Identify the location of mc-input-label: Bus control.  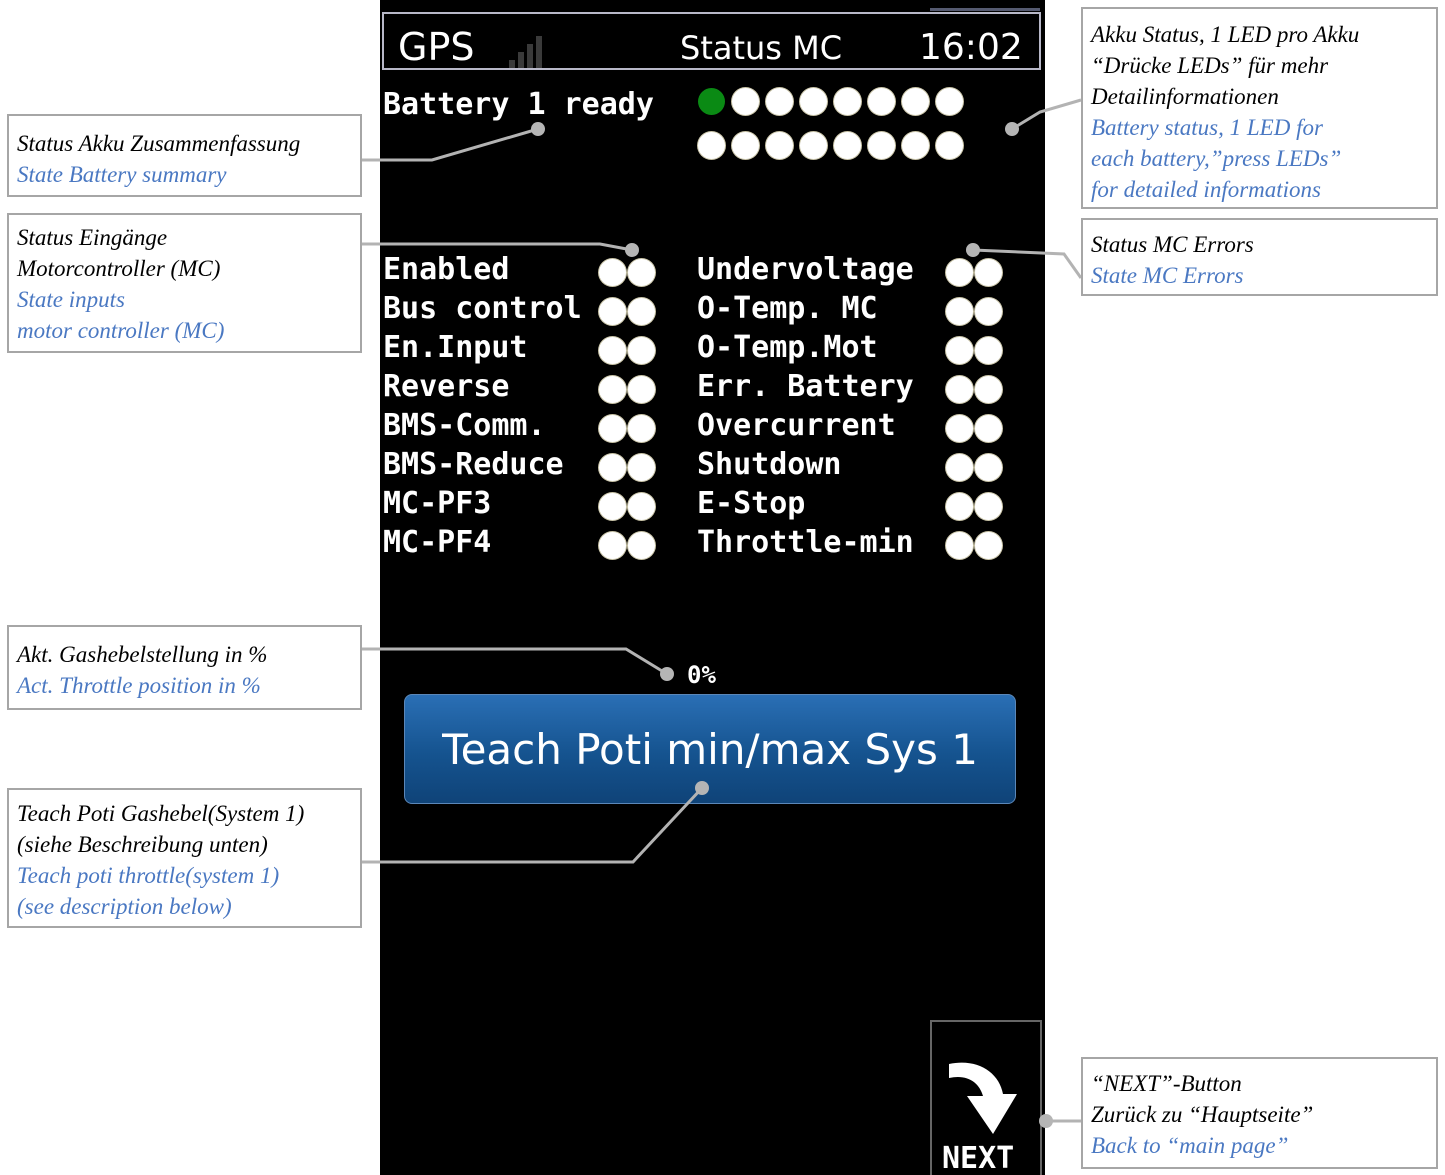
(482, 308).